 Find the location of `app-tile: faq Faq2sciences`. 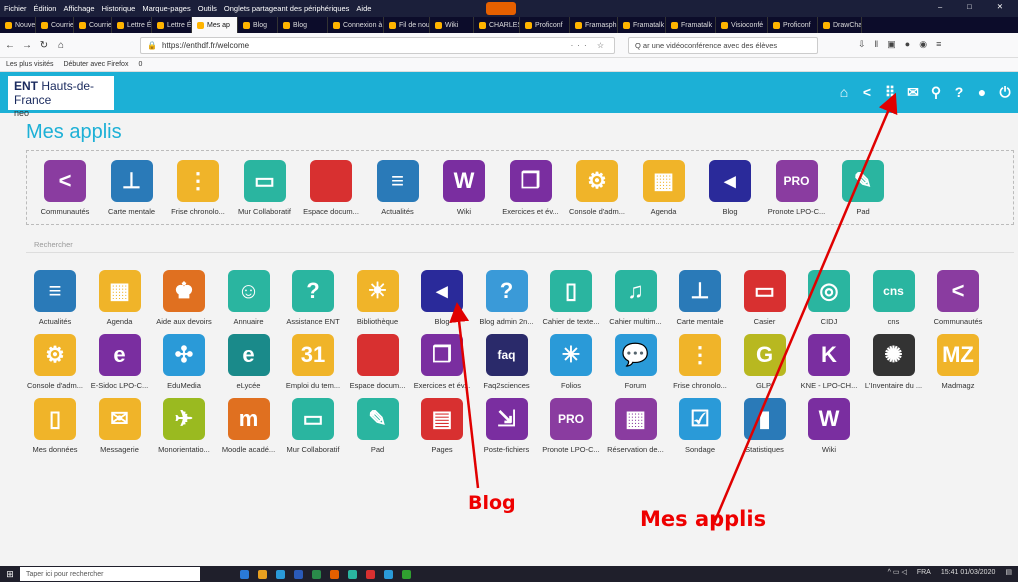

app-tile: faq Faq2sciences is located at coordinates (507, 362).